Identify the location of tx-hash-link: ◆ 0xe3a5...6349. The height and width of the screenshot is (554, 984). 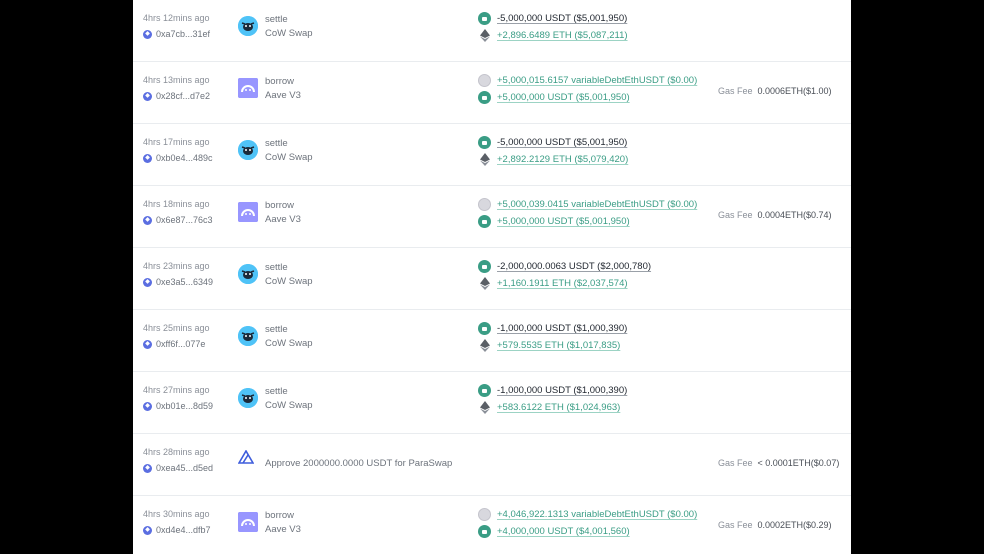
(178, 282).